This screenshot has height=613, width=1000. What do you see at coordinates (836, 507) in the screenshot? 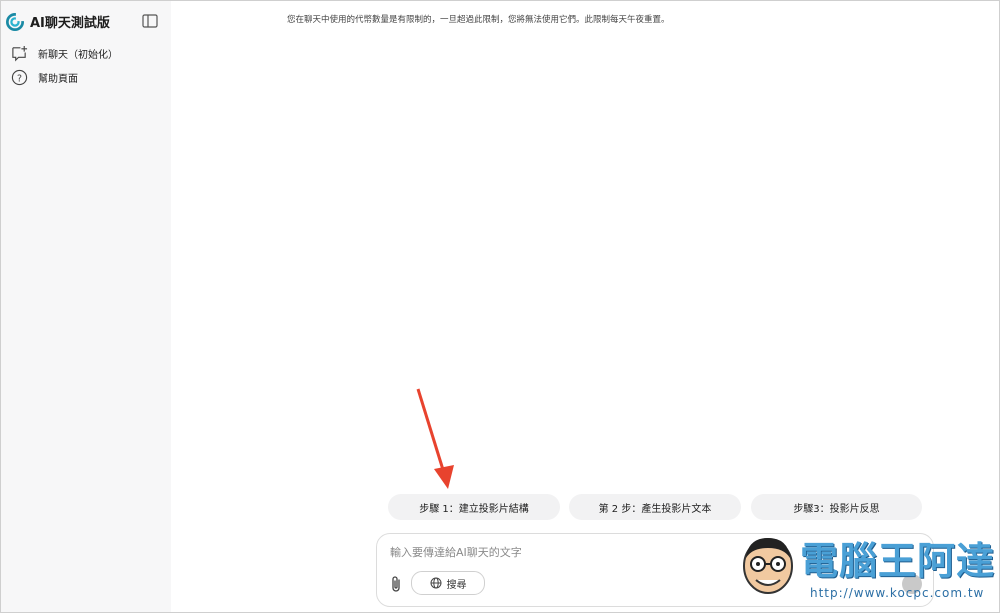
I see `suggestion-step-3-button: 步驟3：投影片反思` at bounding box center [836, 507].